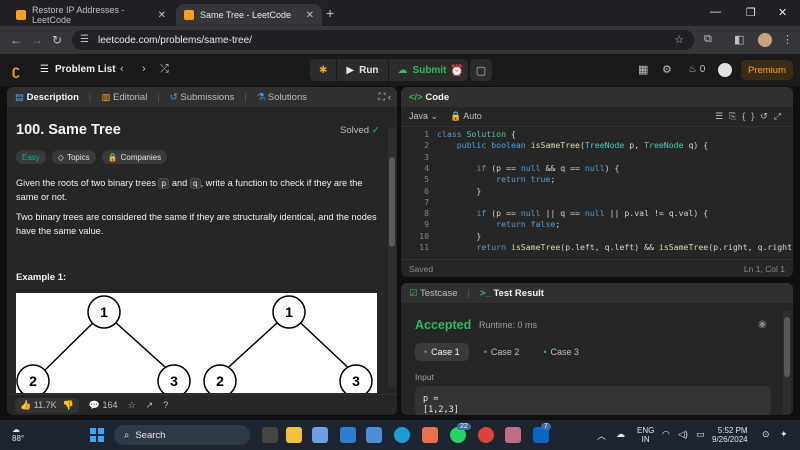 The height and width of the screenshot is (450, 800). I want to click on bug-icon: ✱, so click(323, 70).